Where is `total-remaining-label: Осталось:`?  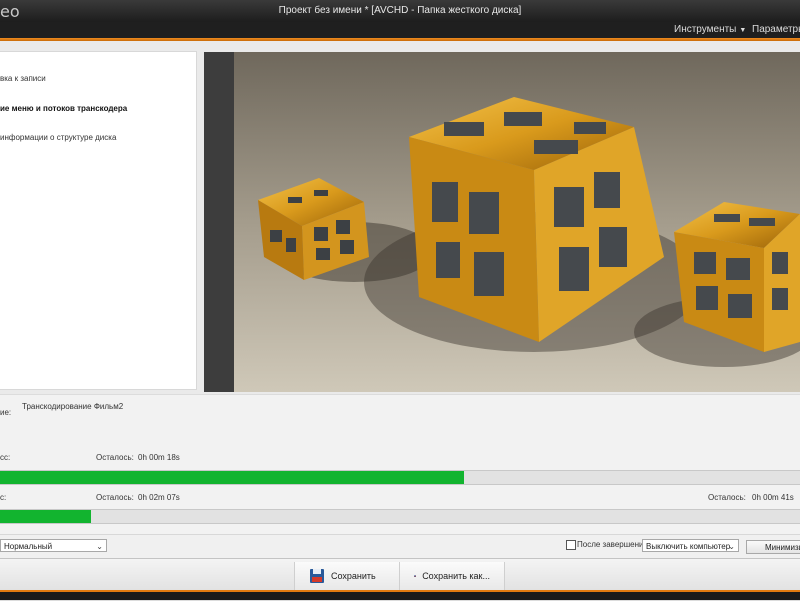
total-remaining-label: Осталось: is located at coordinates (115, 497).